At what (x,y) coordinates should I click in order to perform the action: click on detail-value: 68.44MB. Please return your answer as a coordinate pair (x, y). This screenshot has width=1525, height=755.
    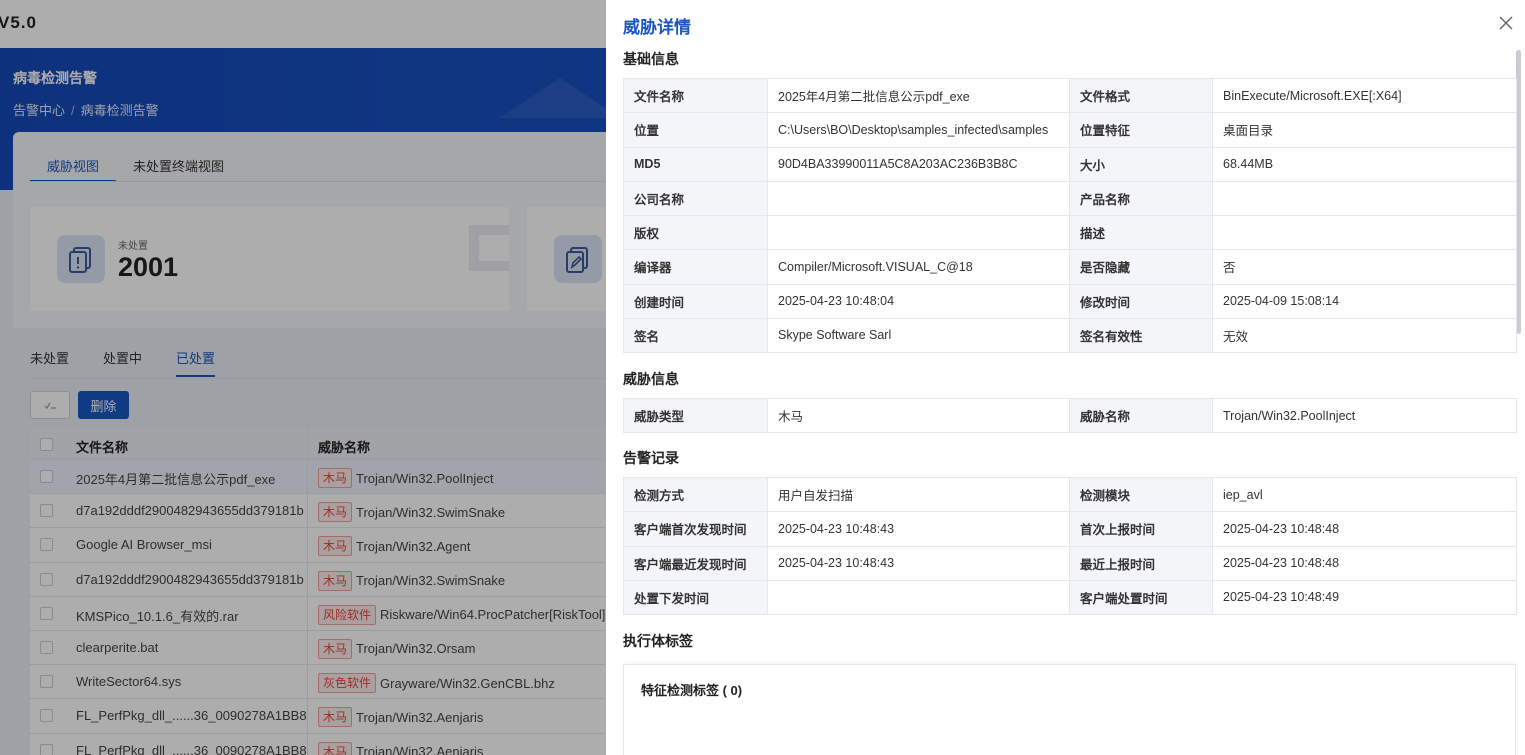
    Looking at the image, I should click on (1364, 164).